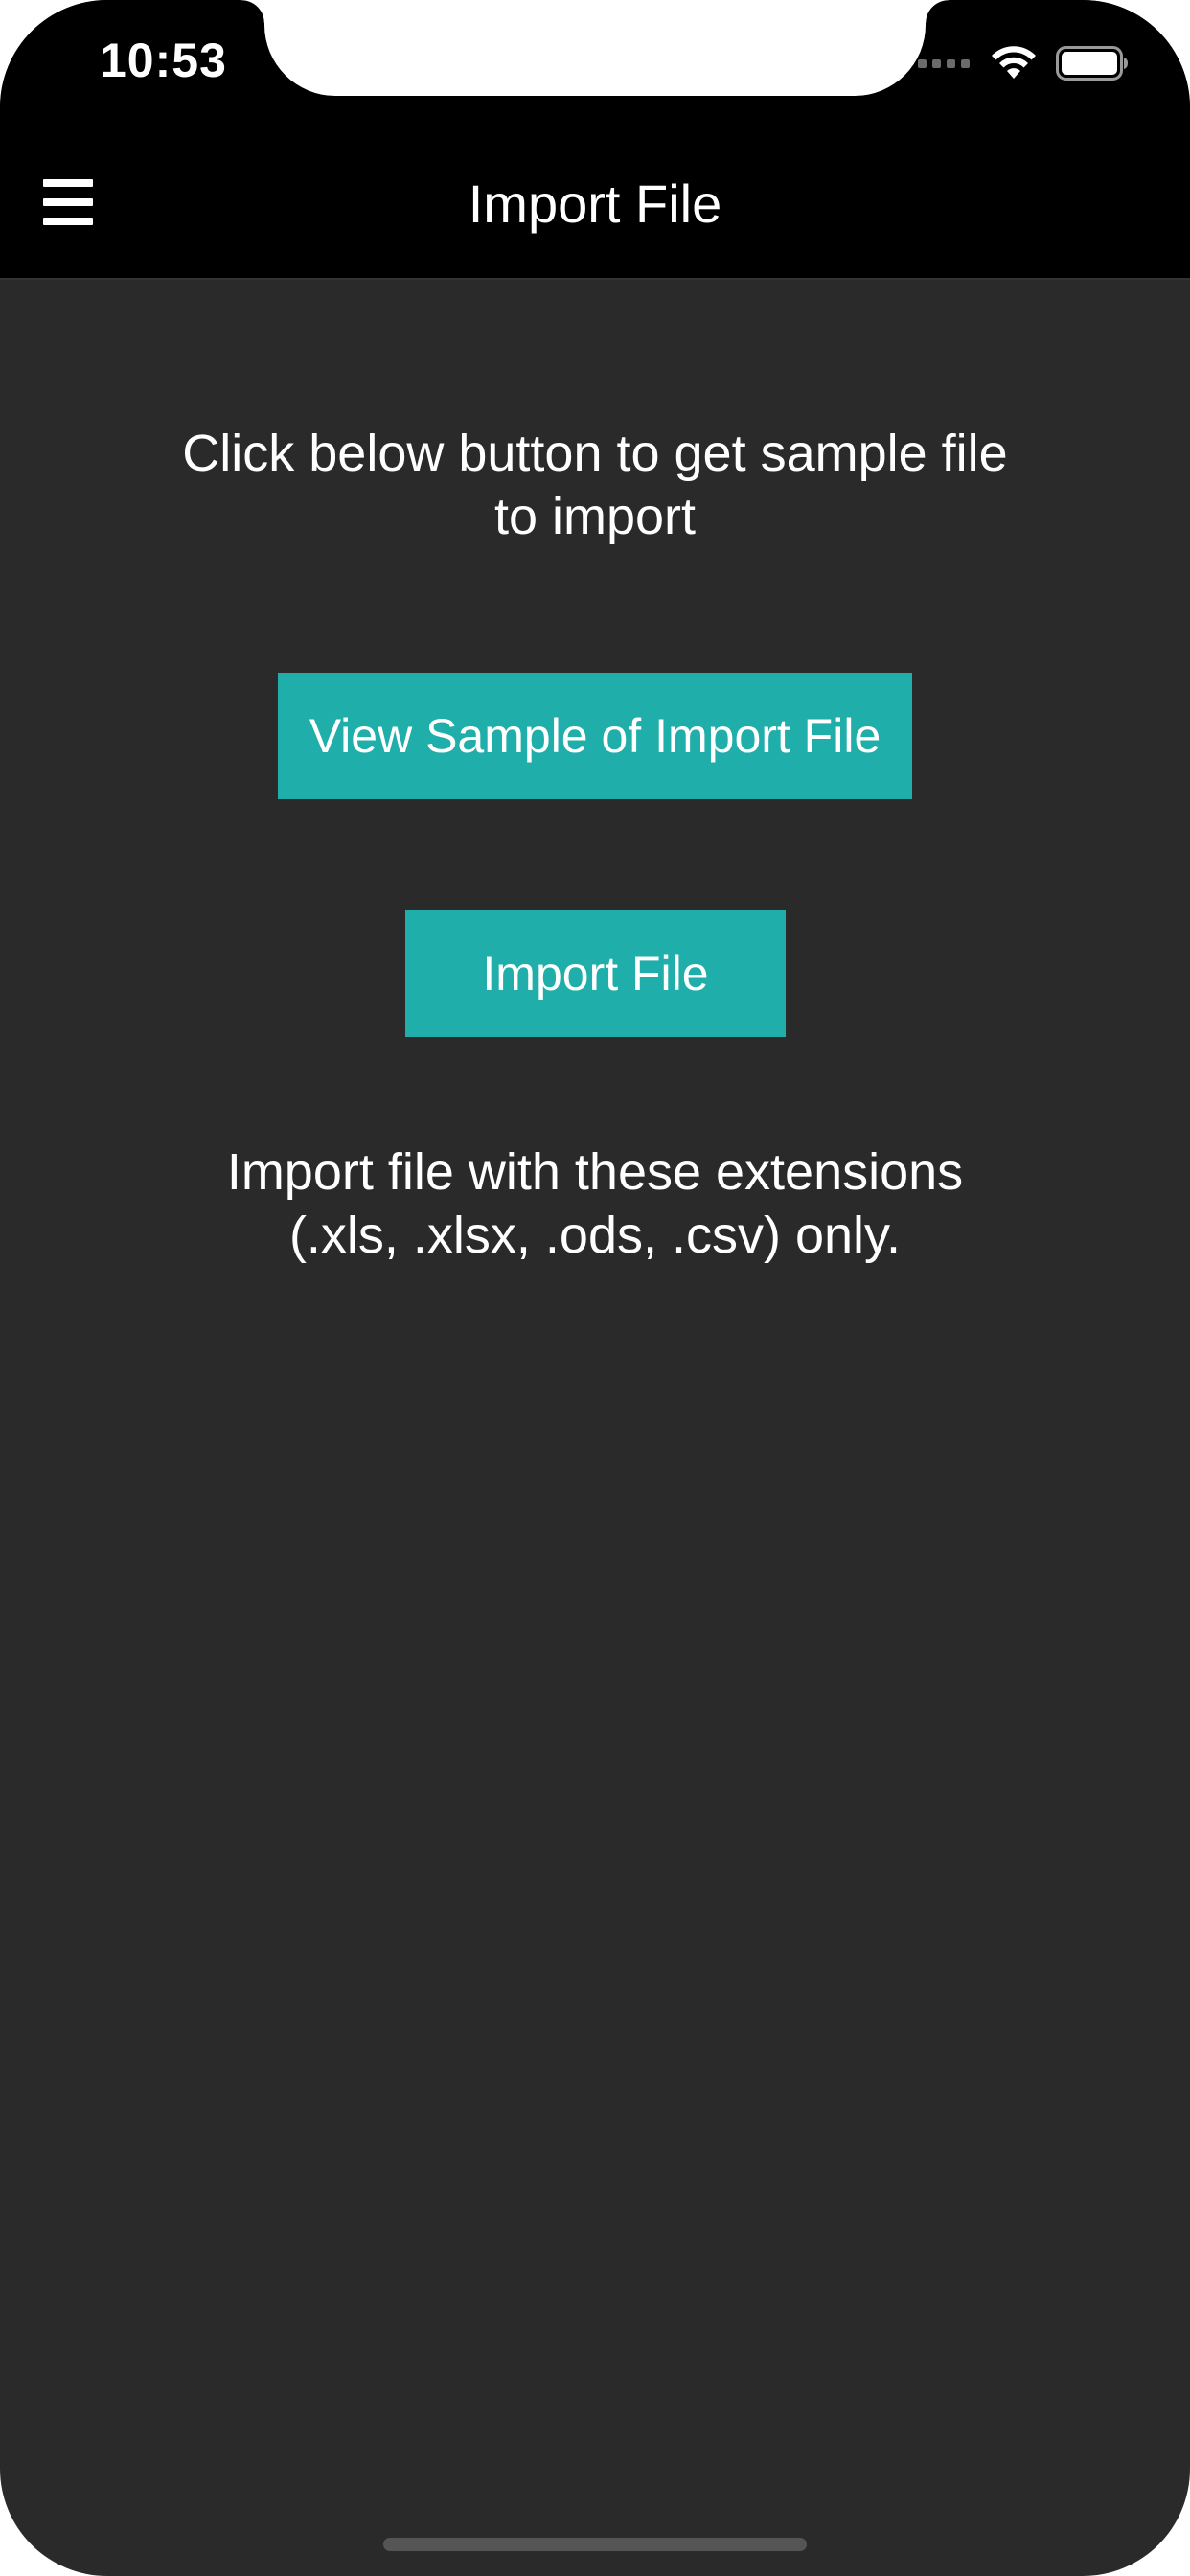 This screenshot has width=1190, height=2576. What do you see at coordinates (595, 516) in the screenshot?
I see `instruction-line-2: to import` at bounding box center [595, 516].